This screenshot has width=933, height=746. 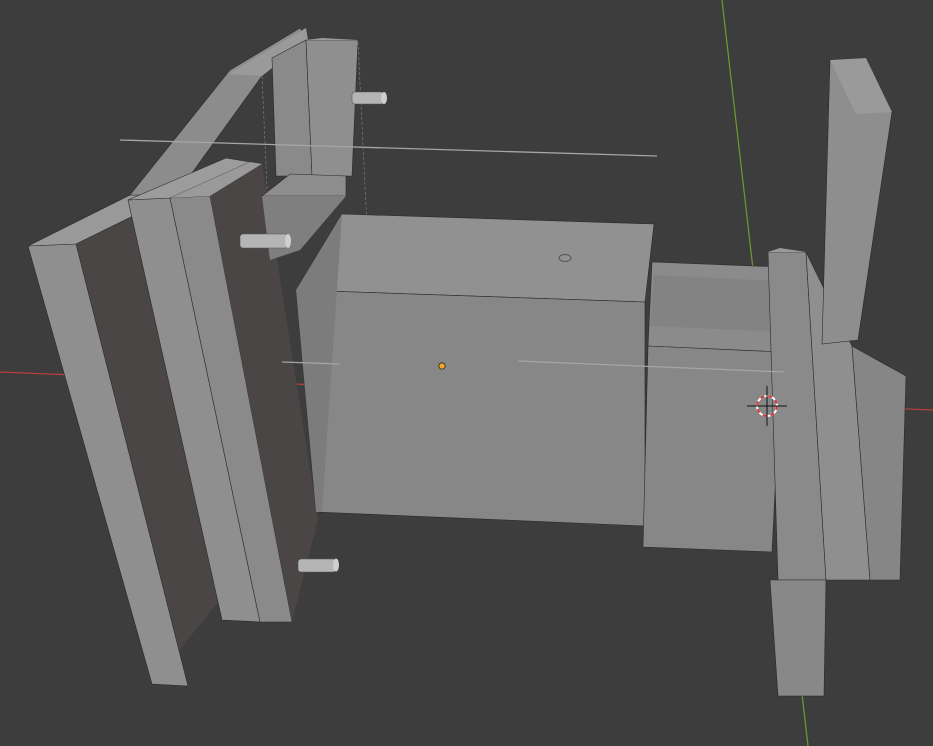 What do you see at coordinates (265, 241) in the screenshot?
I see `pin-middle` at bounding box center [265, 241].